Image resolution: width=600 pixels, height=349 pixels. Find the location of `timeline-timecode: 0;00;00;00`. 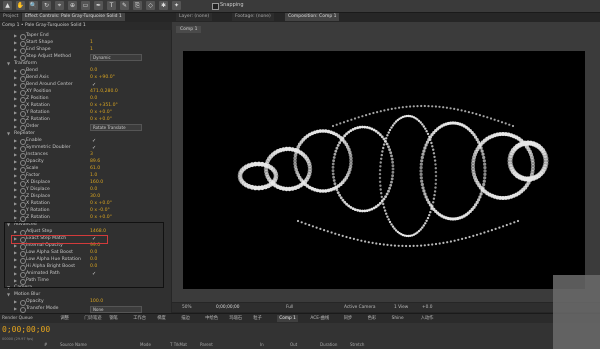

timeline-timecode: 0;00;00;00 is located at coordinates (26, 329).